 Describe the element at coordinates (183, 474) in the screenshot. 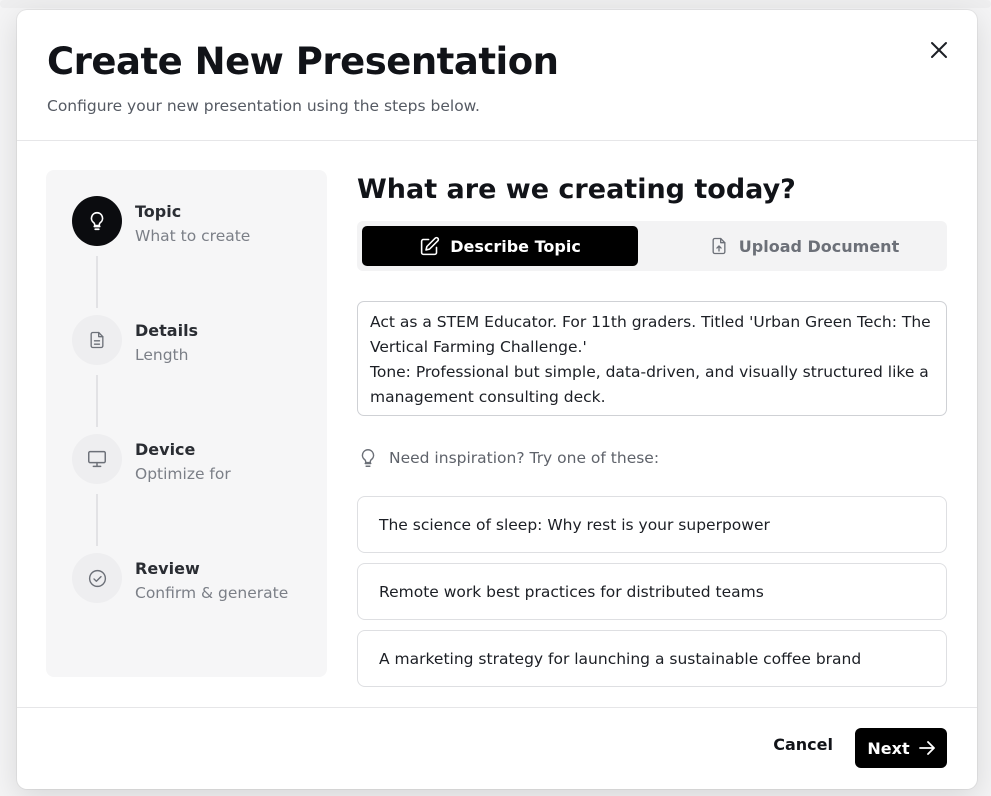

I see `step-description: Optimize for` at that location.